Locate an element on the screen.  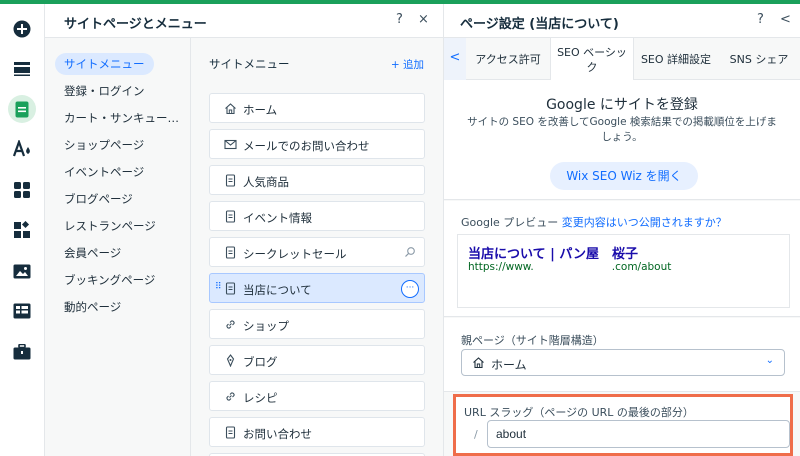
search-result-preview: 当店について | パン屋 桜子 https://www. .com/about is located at coordinates (623, 271).